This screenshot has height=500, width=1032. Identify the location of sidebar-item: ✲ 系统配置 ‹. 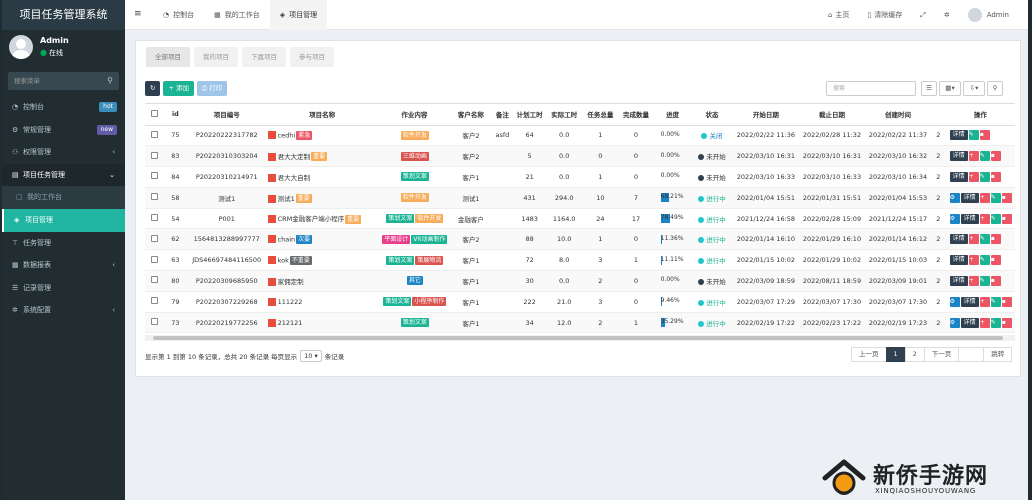
(63, 310).